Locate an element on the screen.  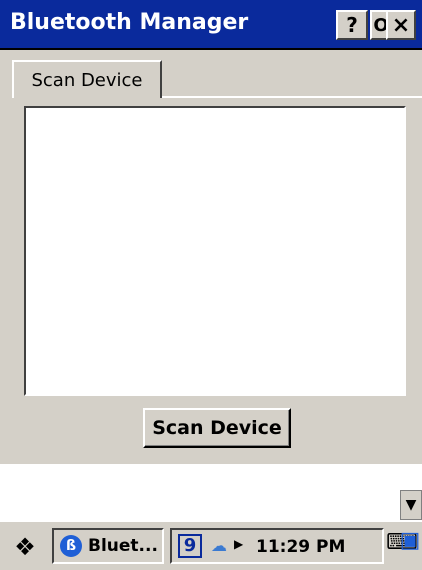
tab-divider is located at coordinates (292, 97).